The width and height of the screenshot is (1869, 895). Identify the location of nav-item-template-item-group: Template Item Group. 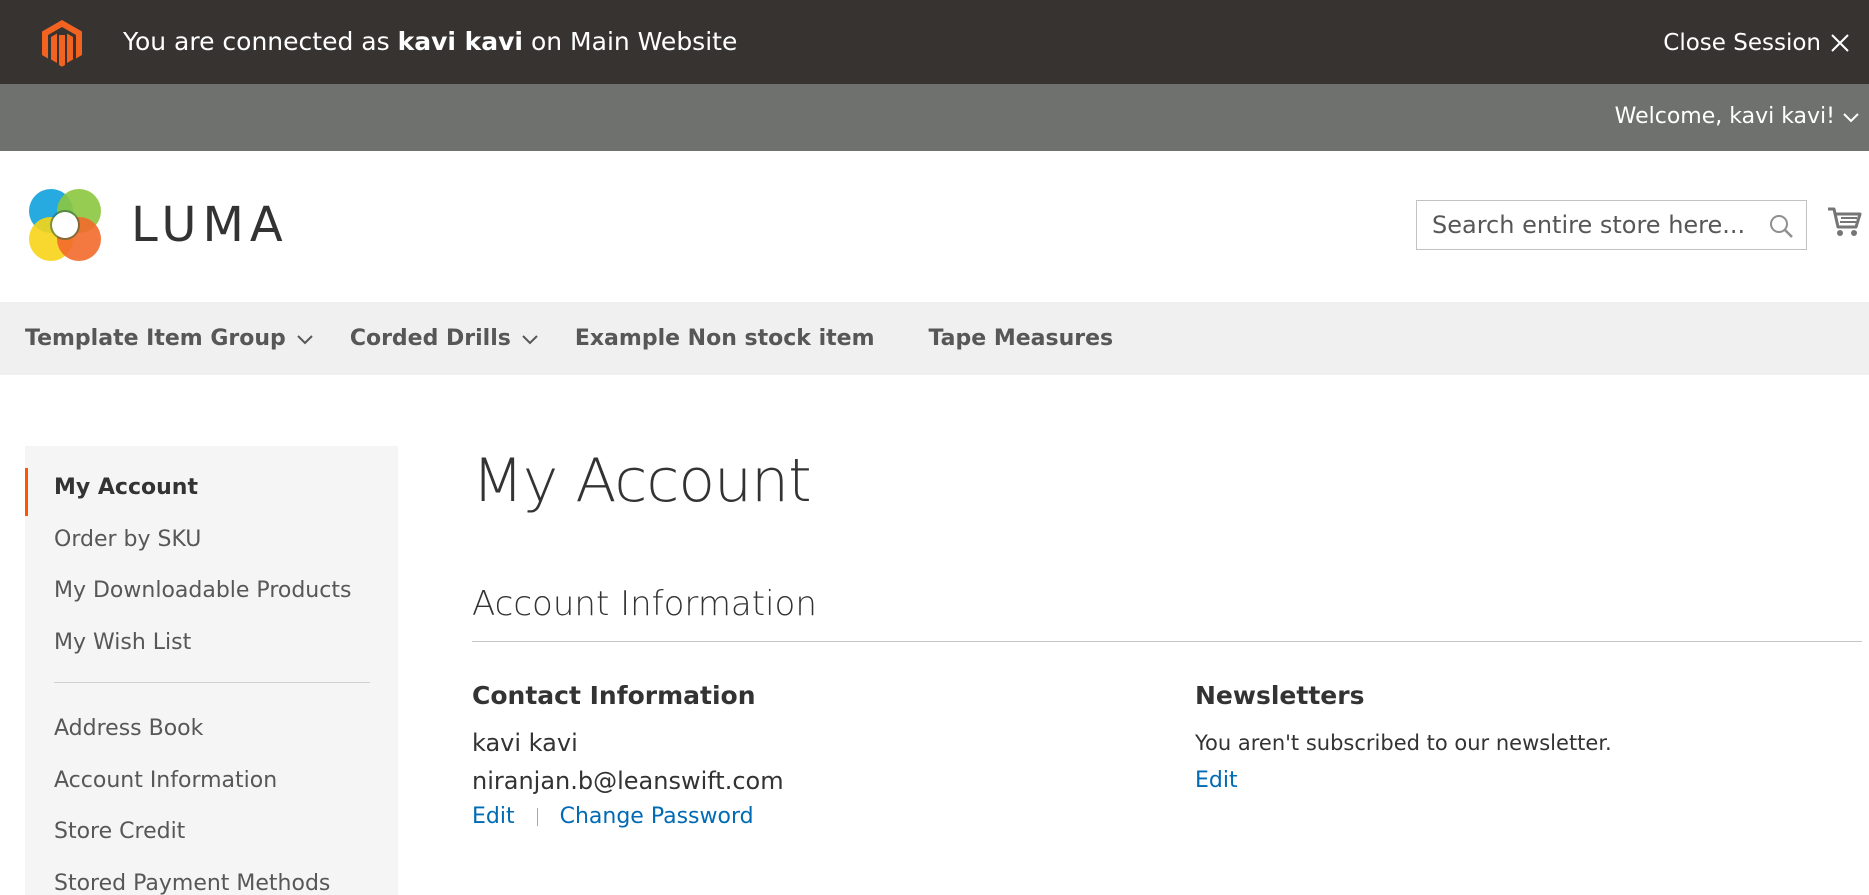
(170, 338).